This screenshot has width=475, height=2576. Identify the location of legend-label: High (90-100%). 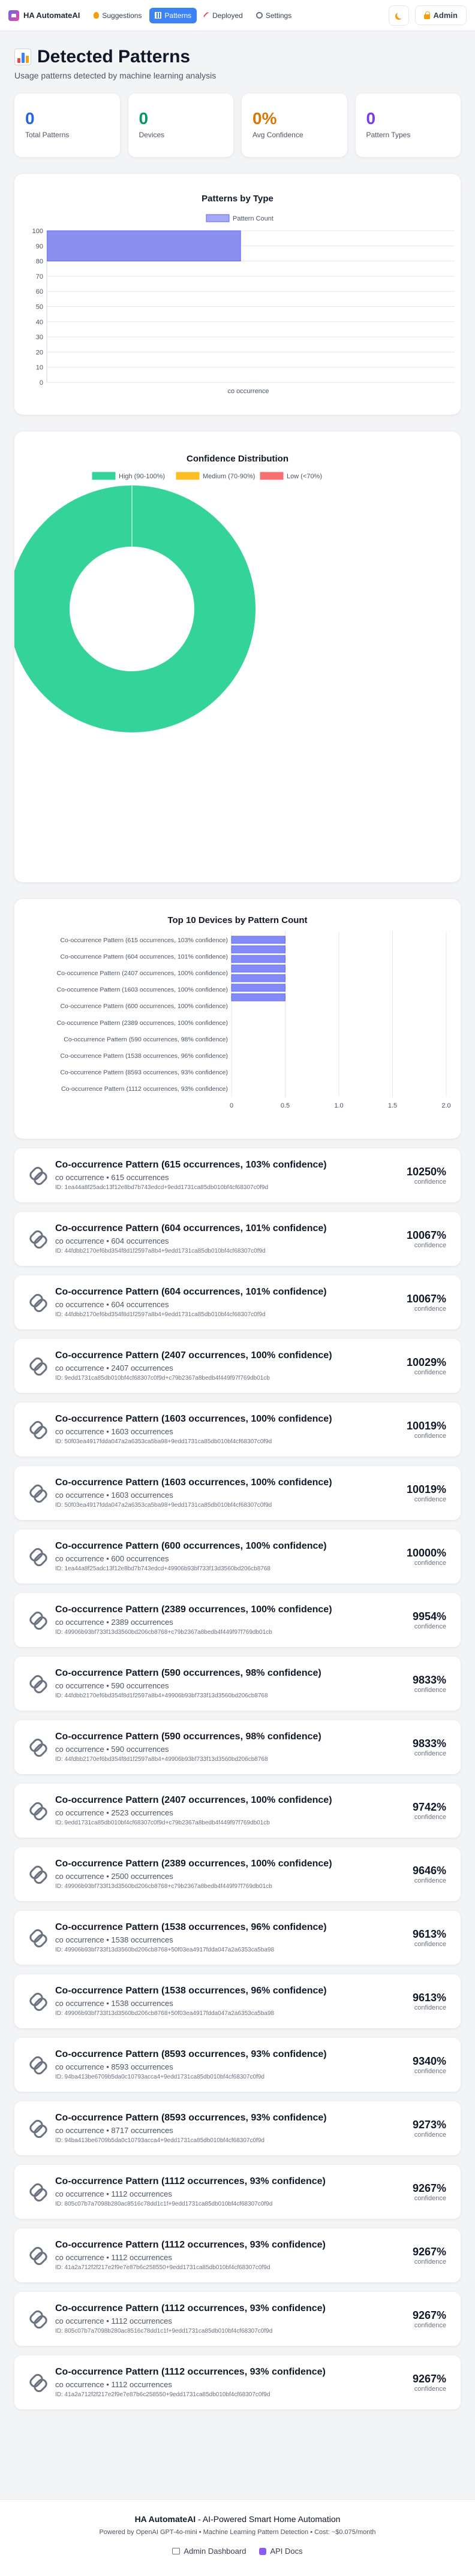
(142, 476).